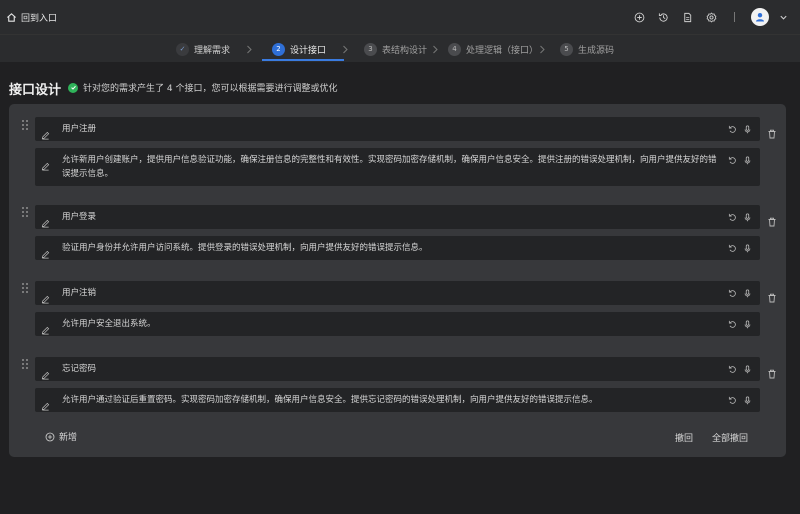  I want to click on add-interface-button: 新增, so click(61, 436).